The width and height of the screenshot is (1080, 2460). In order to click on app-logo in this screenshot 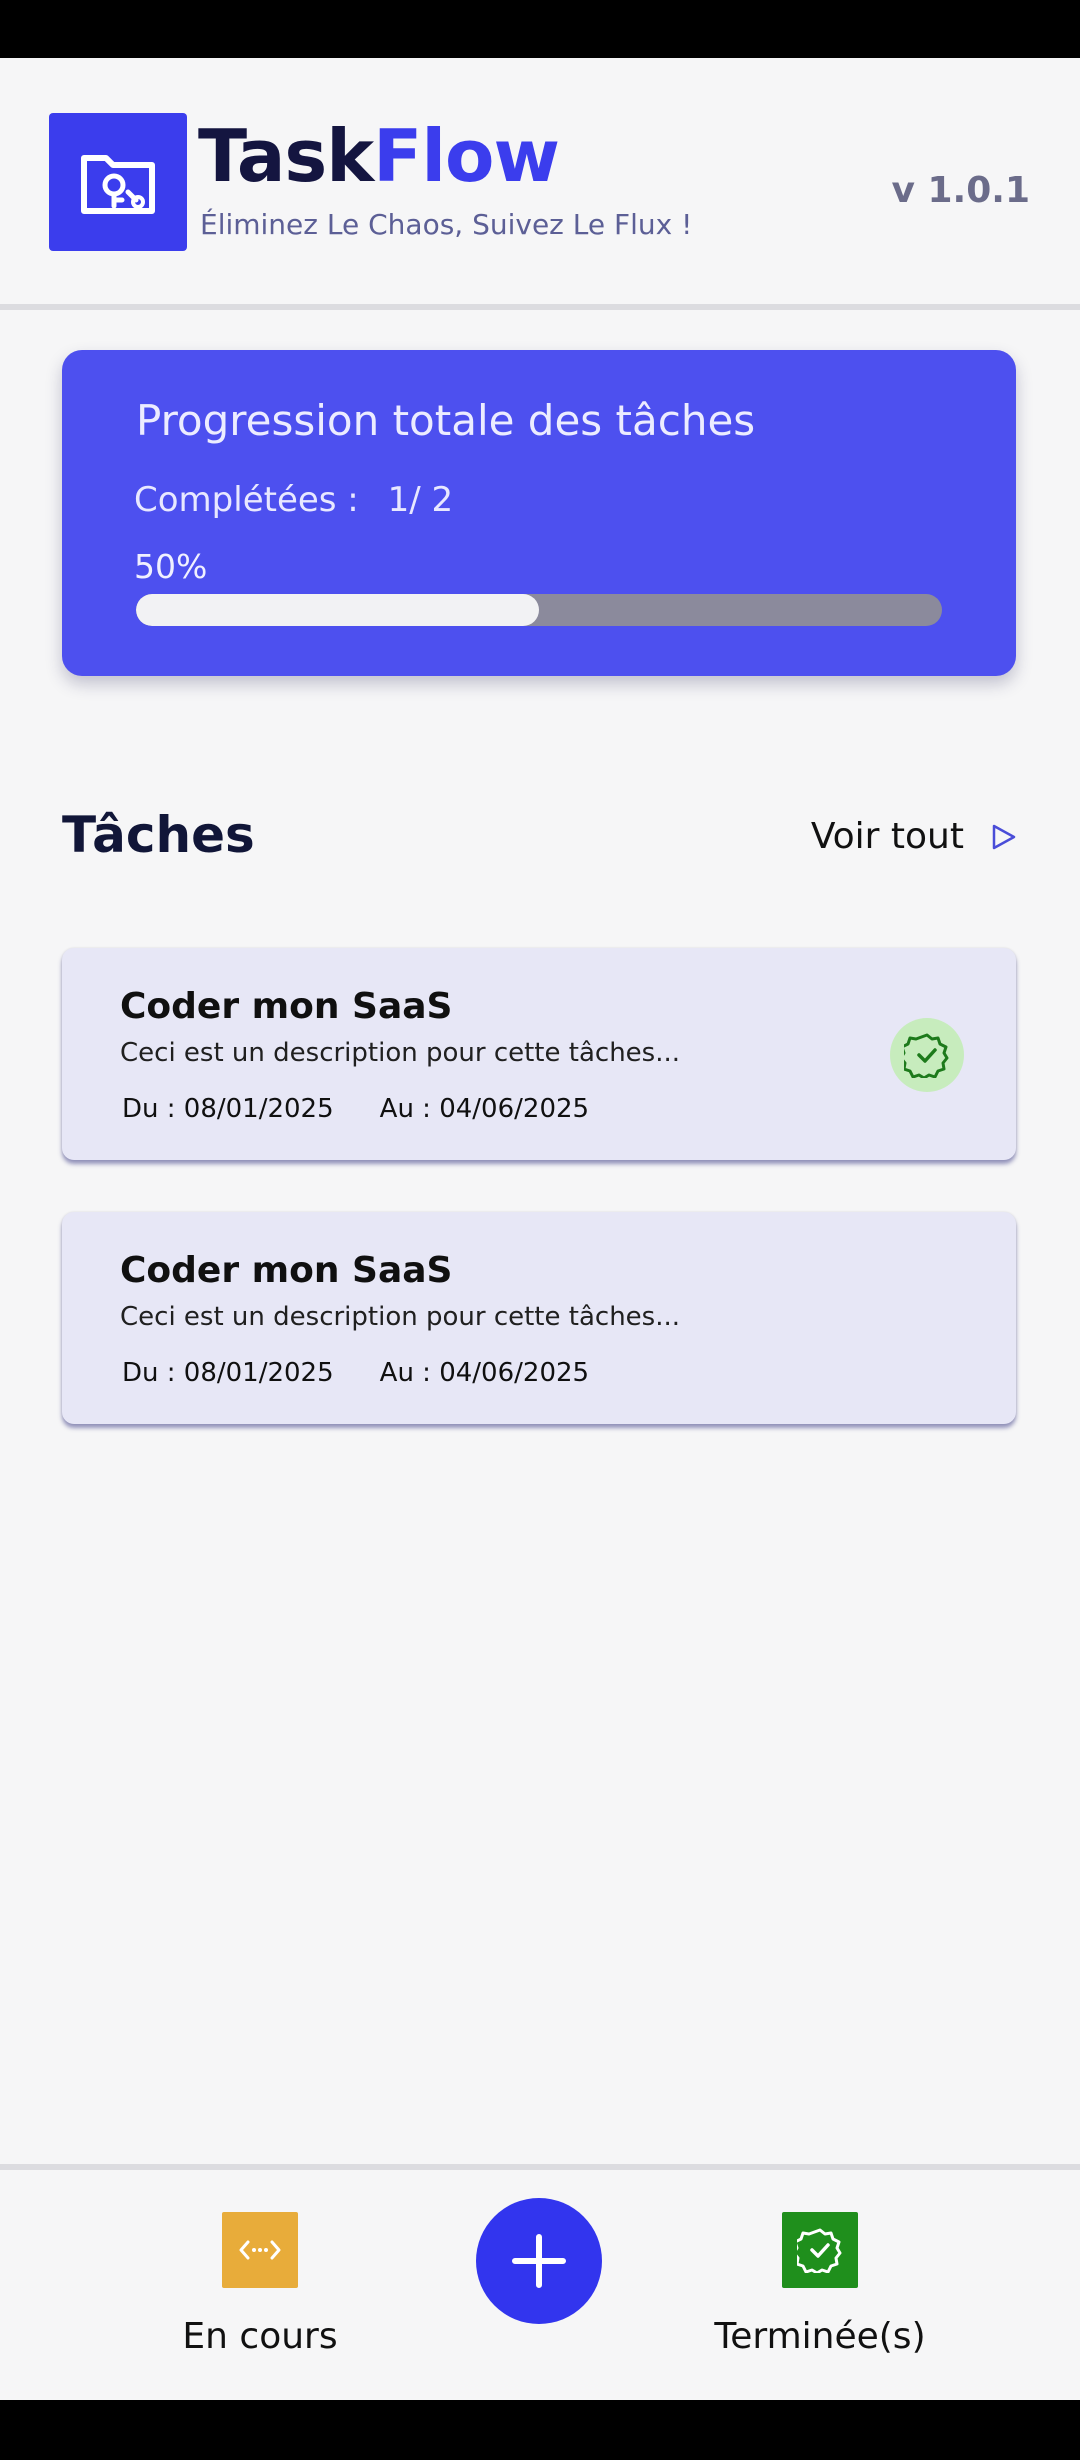, I will do `click(118, 182)`.